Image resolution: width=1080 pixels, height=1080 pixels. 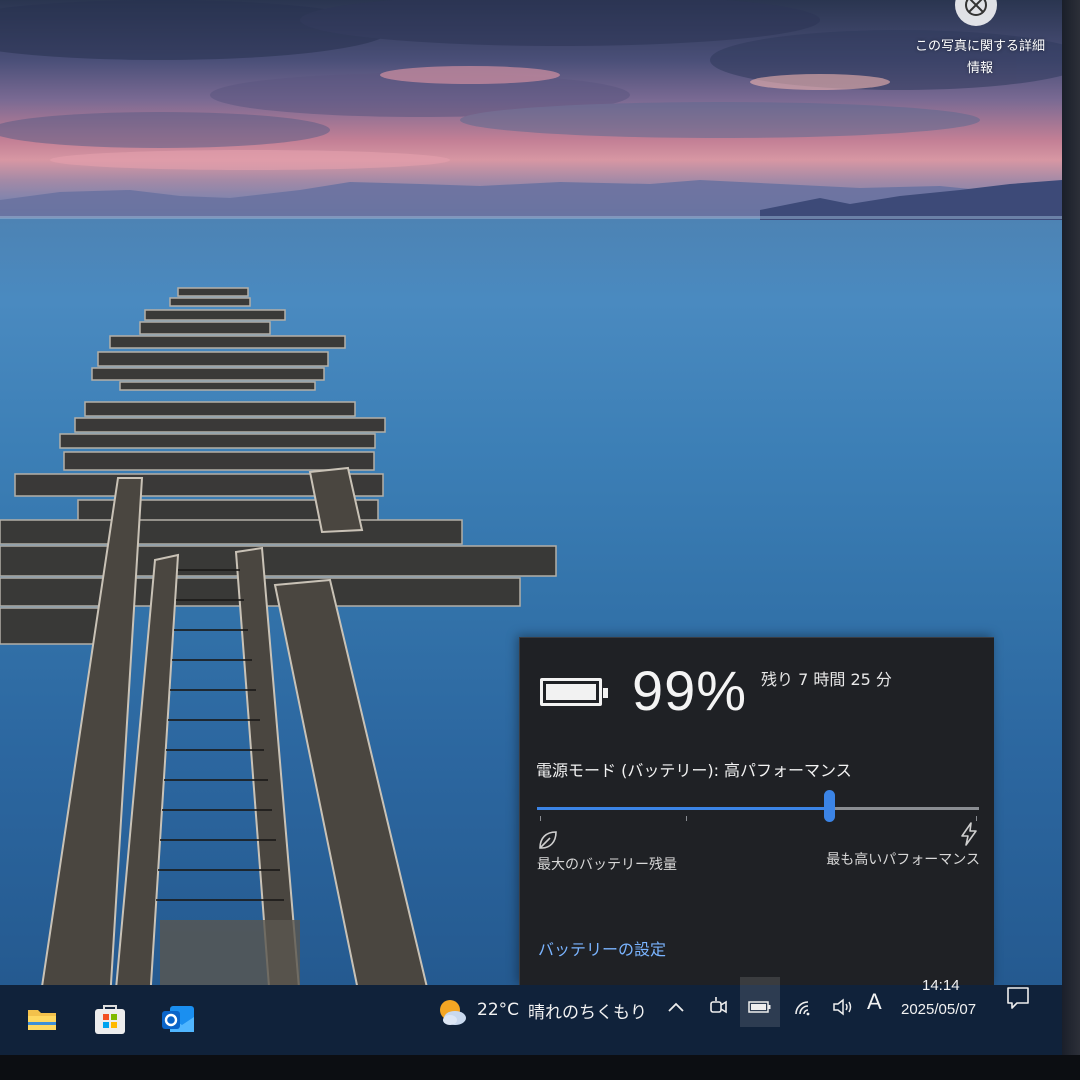 What do you see at coordinates (498, 1010) in the screenshot?
I see `weather-temperature: 22°C` at bounding box center [498, 1010].